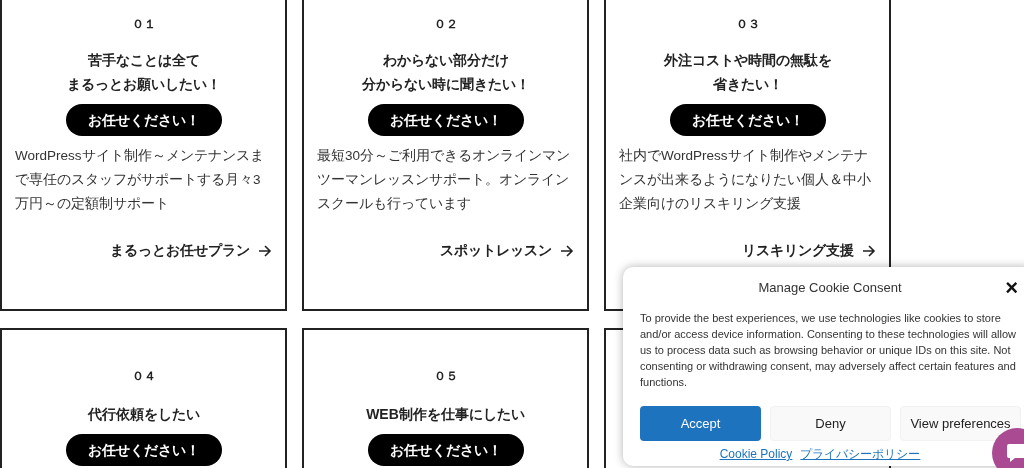 The height and width of the screenshot is (468, 1024). What do you see at coordinates (143, 84) in the screenshot?
I see `card-title: まるっとお願いしたい！` at bounding box center [143, 84].